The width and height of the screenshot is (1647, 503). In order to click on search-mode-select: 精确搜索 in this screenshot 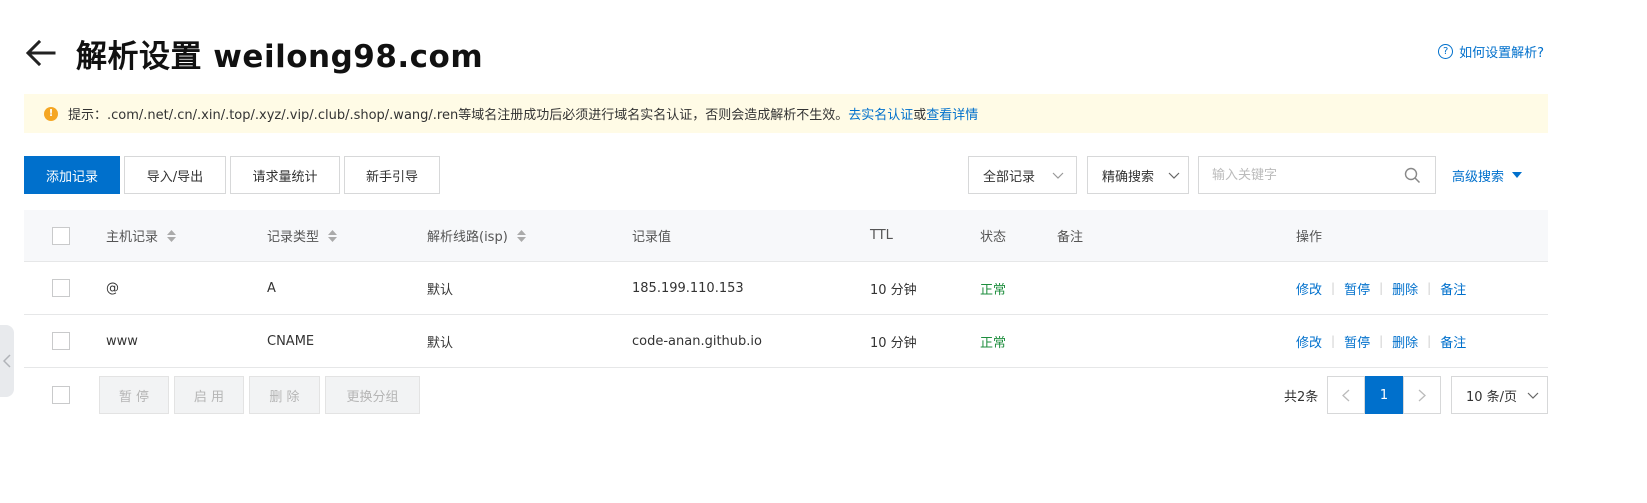, I will do `click(1138, 175)`.